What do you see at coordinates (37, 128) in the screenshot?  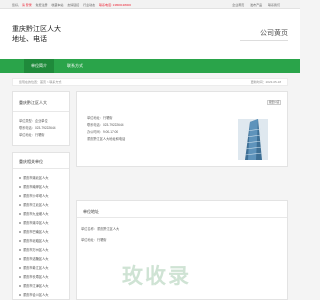 I see `org-phone-row: 联系电话：023-79222644` at bounding box center [37, 128].